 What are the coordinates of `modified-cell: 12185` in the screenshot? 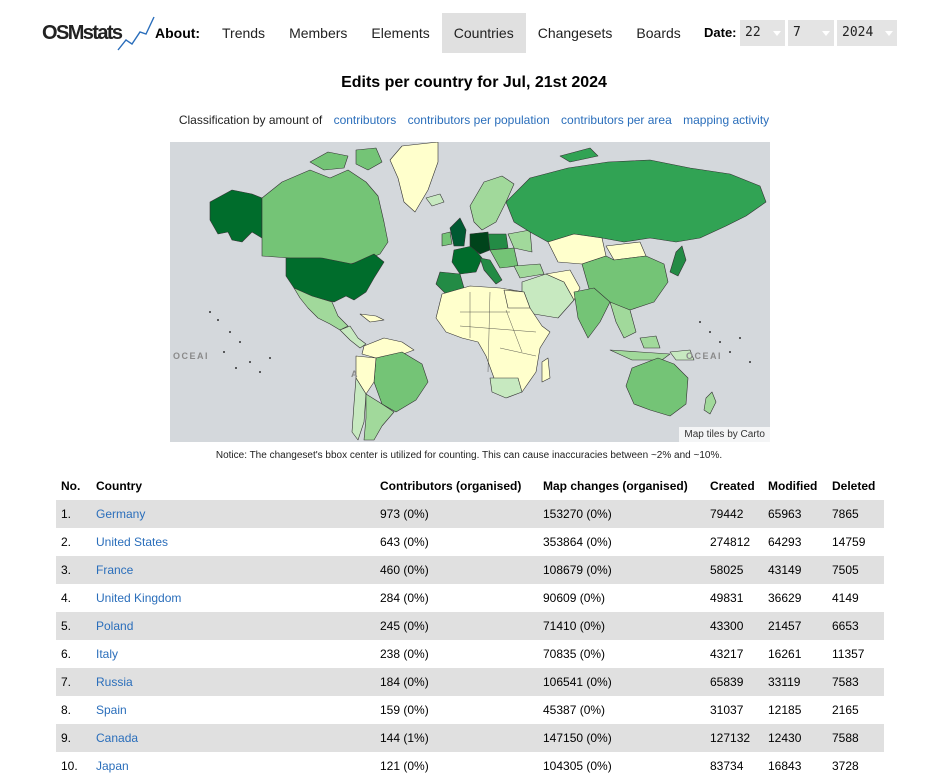 It's located at (785, 710).